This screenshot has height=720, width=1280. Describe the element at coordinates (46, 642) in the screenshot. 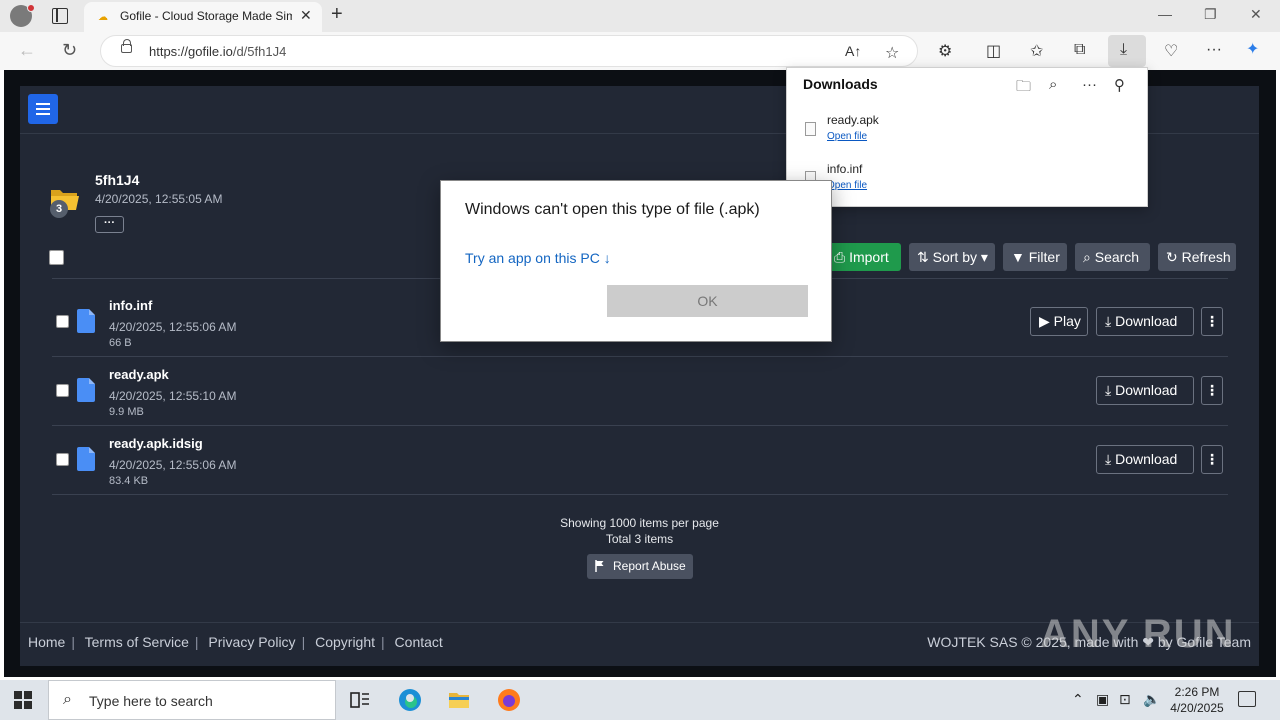

I see `footer-link-home: Home` at that location.